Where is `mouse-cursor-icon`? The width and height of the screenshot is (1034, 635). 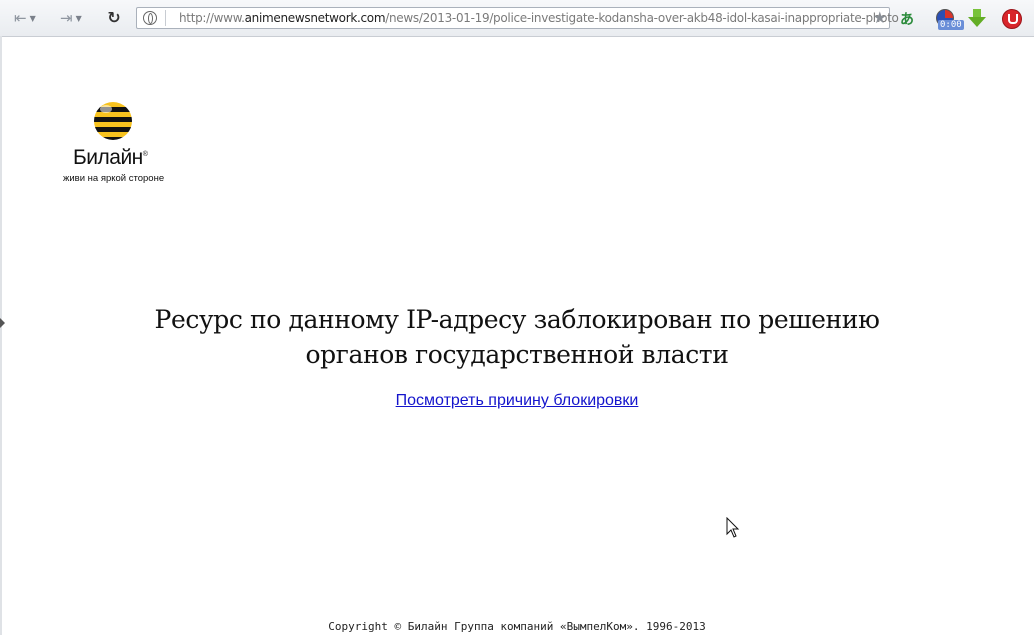 mouse-cursor-icon is located at coordinates (733, 527).